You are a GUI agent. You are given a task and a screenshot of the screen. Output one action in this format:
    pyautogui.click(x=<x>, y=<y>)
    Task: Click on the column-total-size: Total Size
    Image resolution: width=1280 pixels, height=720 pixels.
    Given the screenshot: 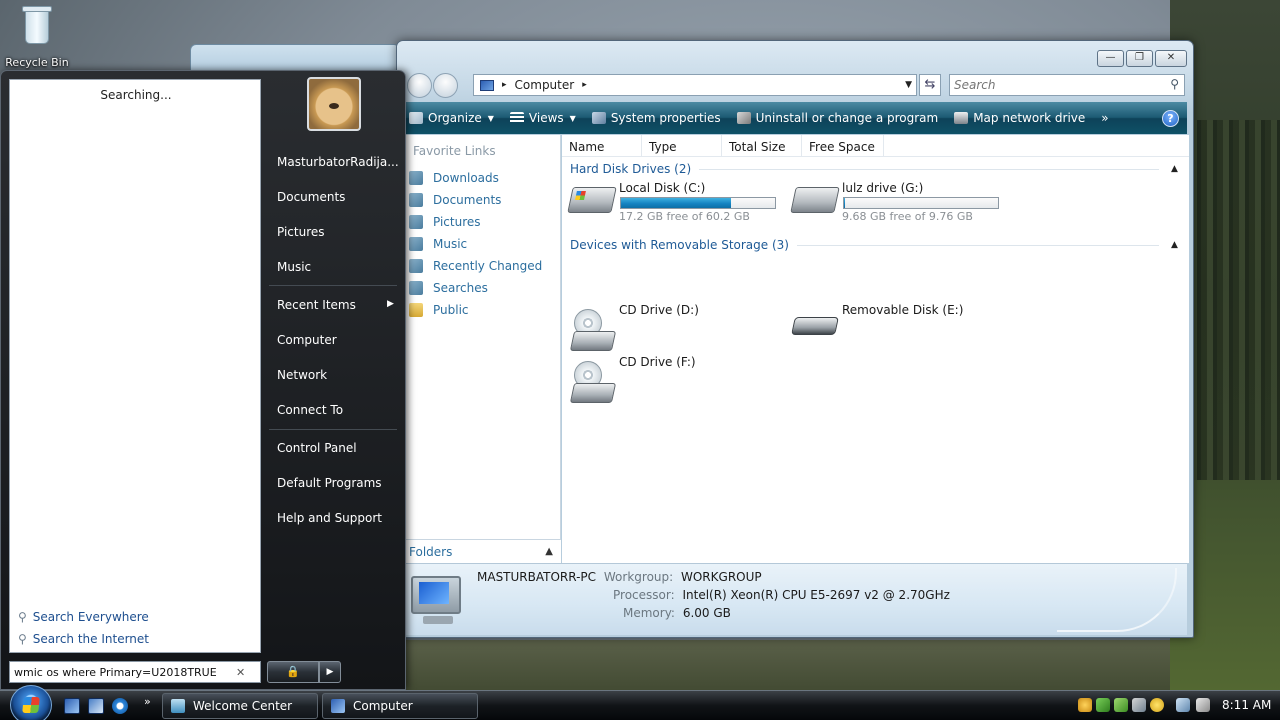 What is the action you would take?
    pyautogui.click(x=762, y=145)
    